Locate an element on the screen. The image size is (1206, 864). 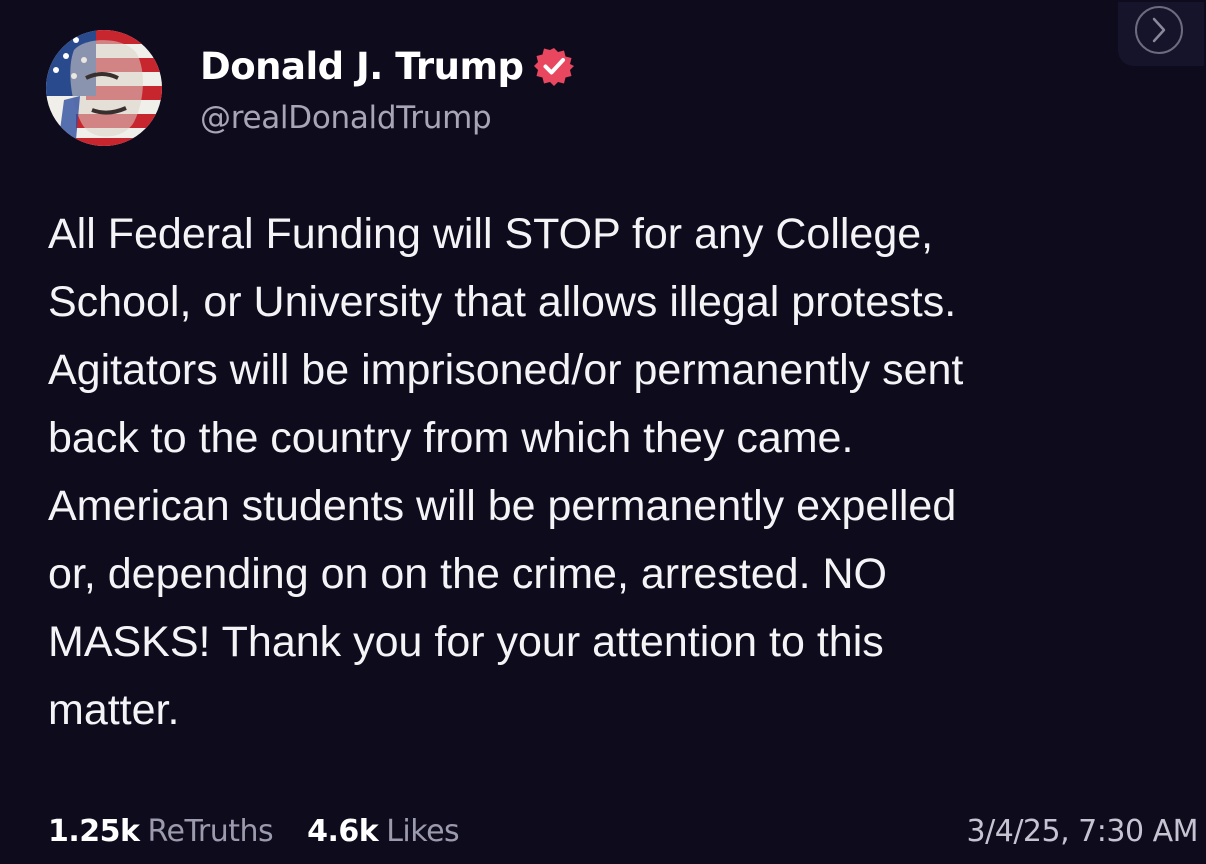
avatar-image is located at coordinates (104, 88).